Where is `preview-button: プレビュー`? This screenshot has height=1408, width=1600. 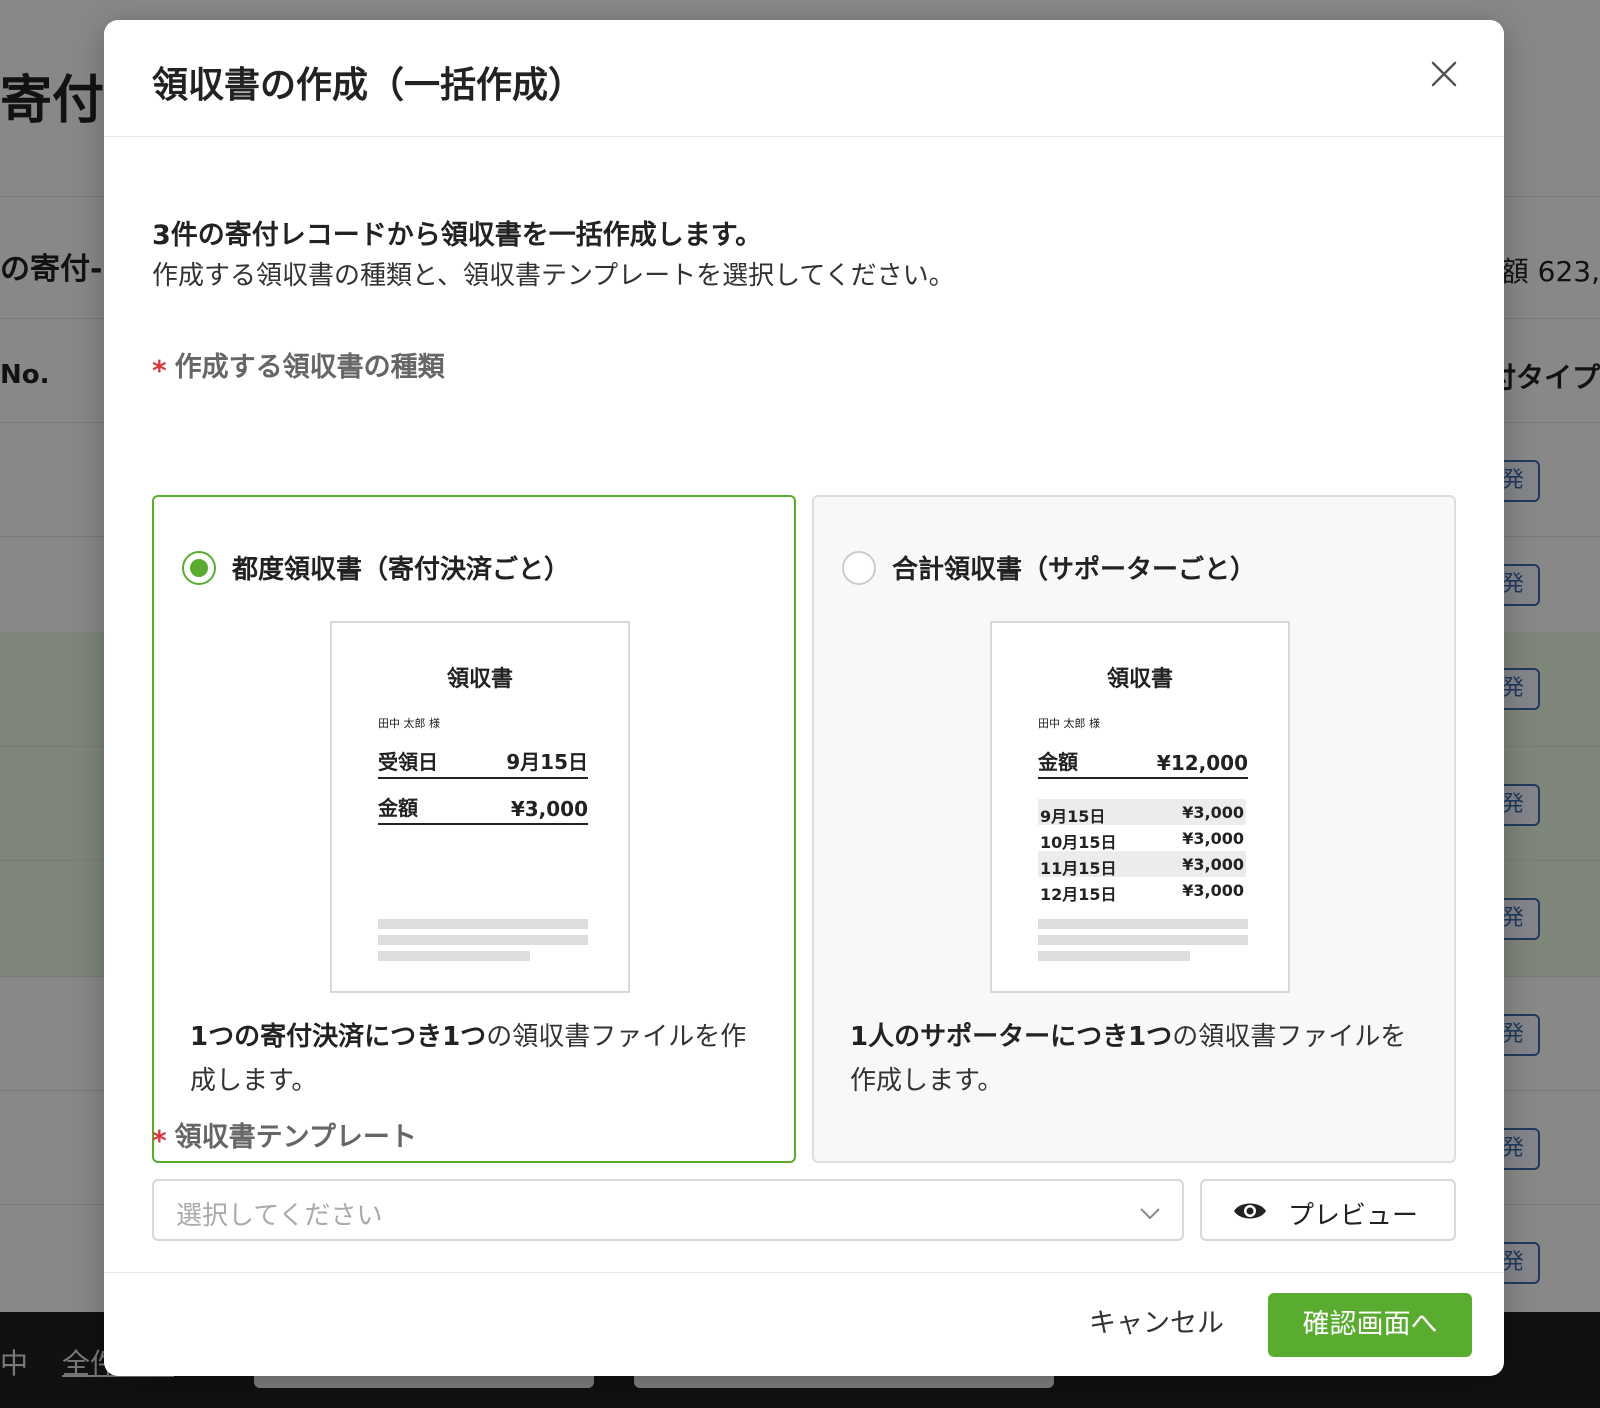 preview-button: プレビュー is located at coordinates (1328, 1210).